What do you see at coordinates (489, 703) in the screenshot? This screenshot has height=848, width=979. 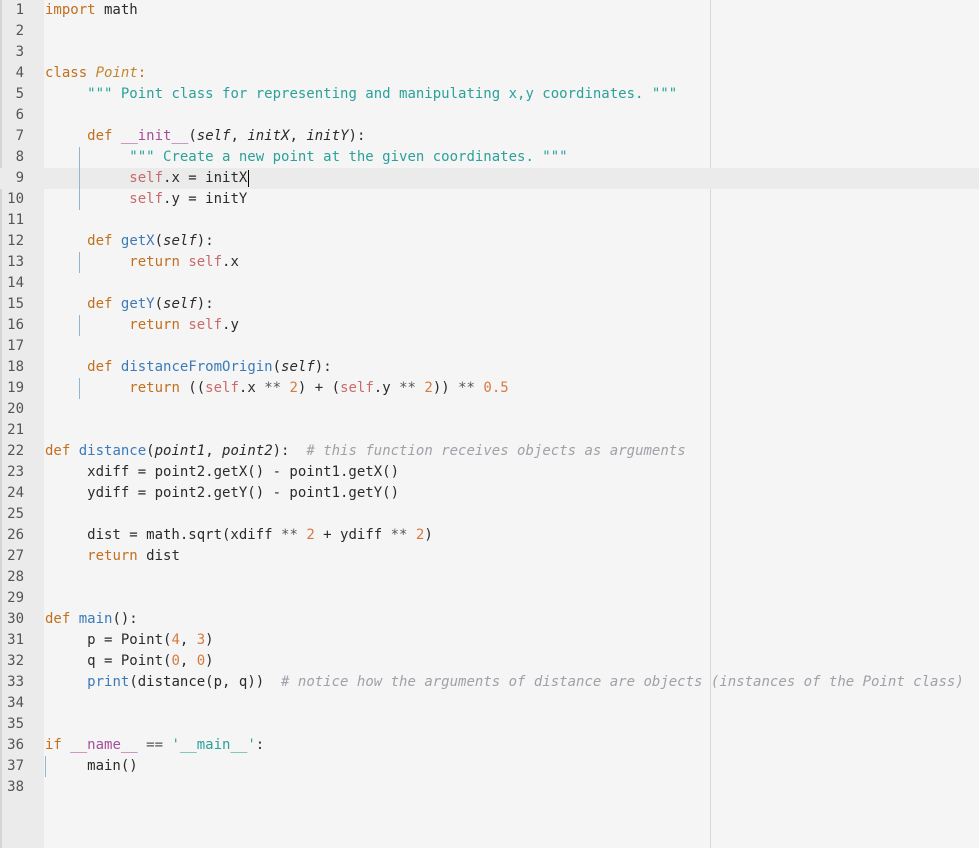 I see `code-line: 34` at bounding box center [489, 703].